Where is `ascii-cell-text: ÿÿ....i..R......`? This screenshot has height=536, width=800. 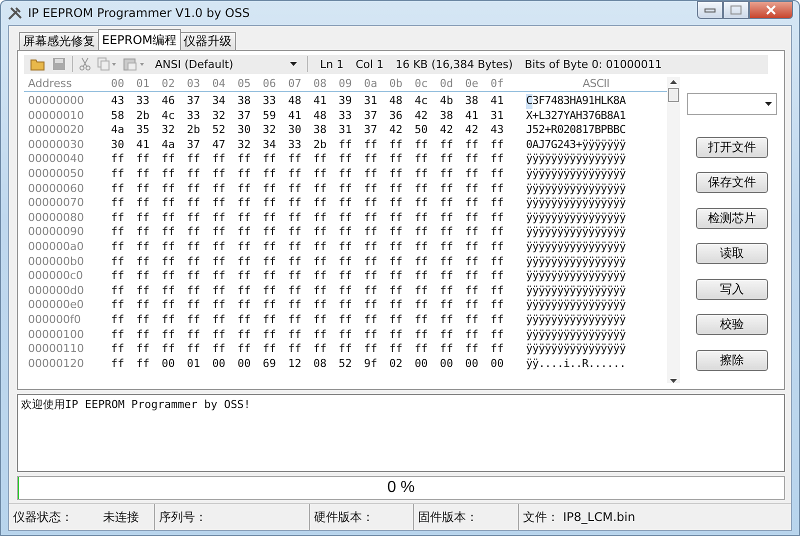
ascii-cell-text: ÿÿ....i..R...... is located at coordinates (576, 364).